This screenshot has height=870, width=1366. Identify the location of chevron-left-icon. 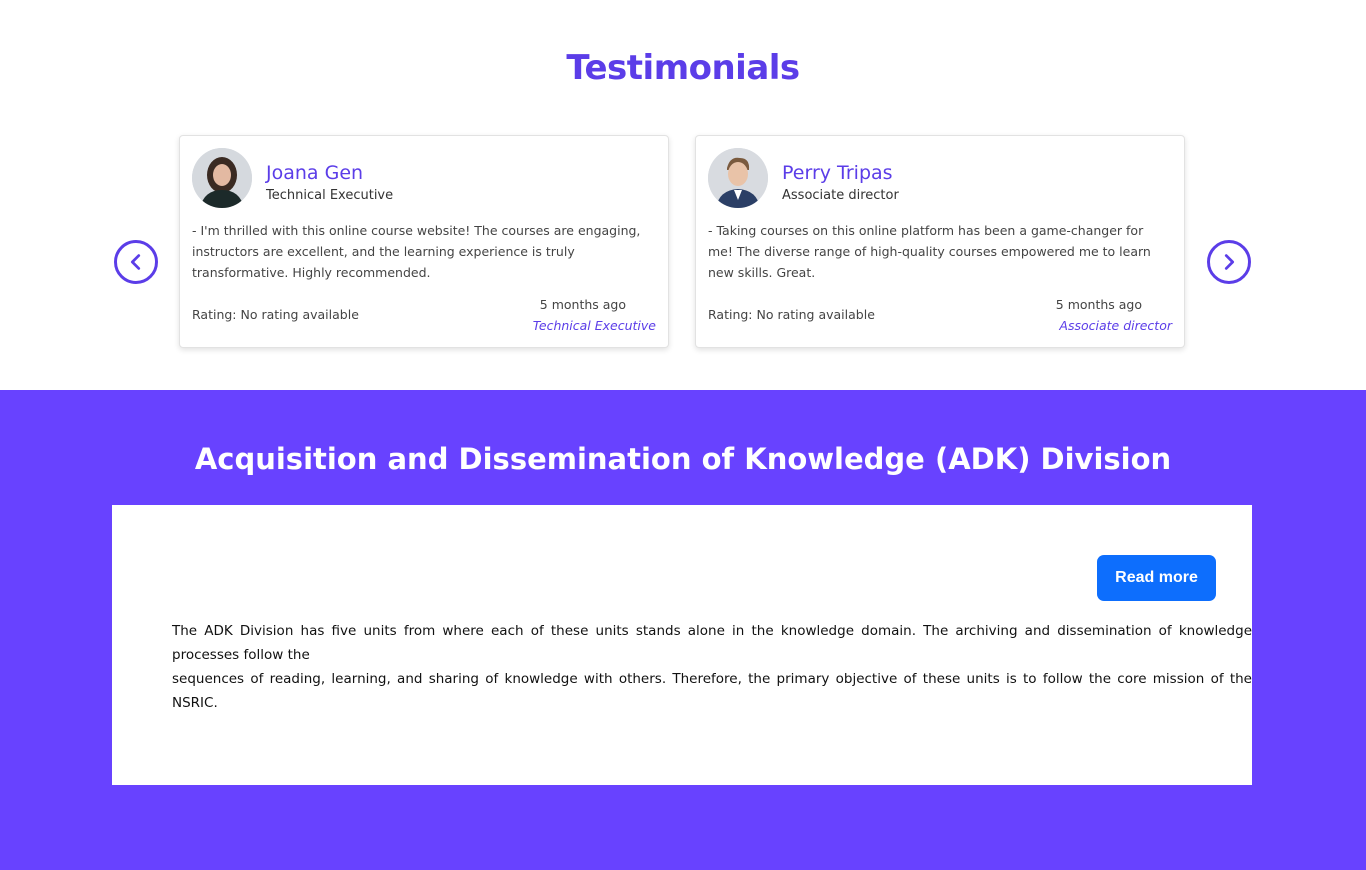
(135, 262).